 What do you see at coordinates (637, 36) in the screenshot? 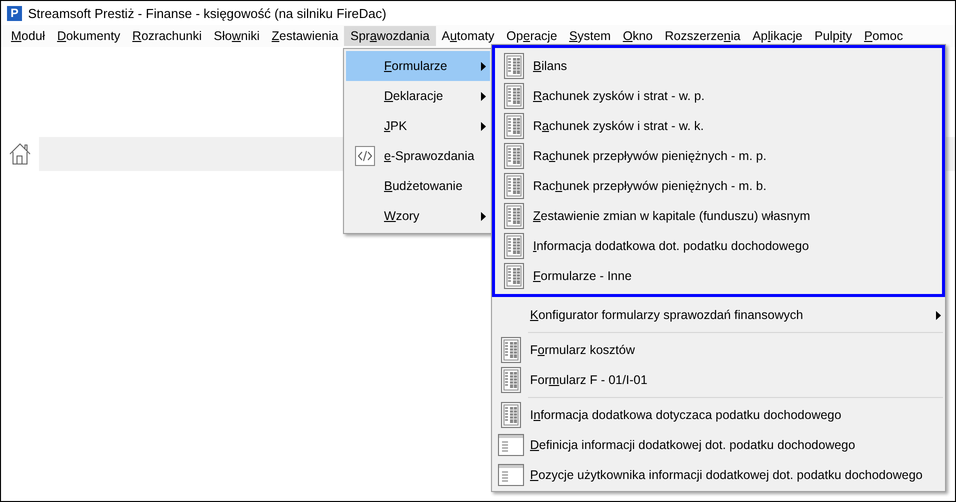
I see `menu-bar-item: Okno` at bounding box center [637, 36].